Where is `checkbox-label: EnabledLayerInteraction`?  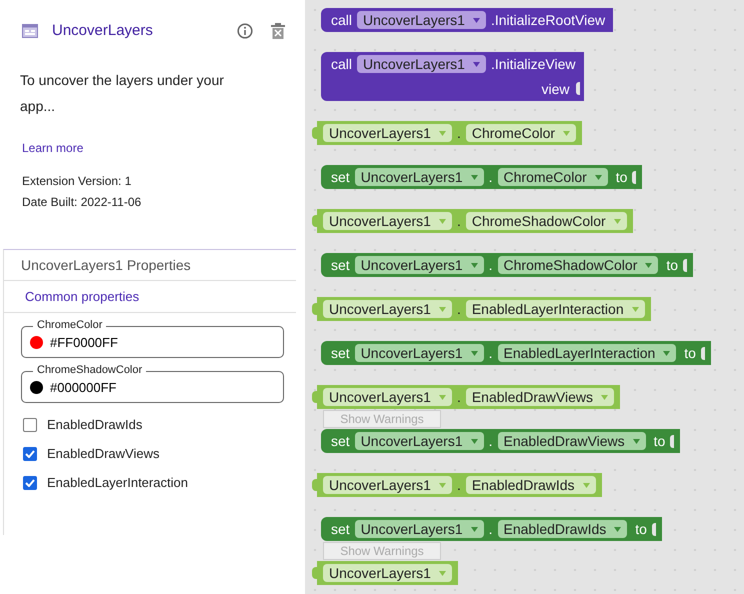 checkbox-label: EnabledLayerInteraction is located at coordinates (117, 482).